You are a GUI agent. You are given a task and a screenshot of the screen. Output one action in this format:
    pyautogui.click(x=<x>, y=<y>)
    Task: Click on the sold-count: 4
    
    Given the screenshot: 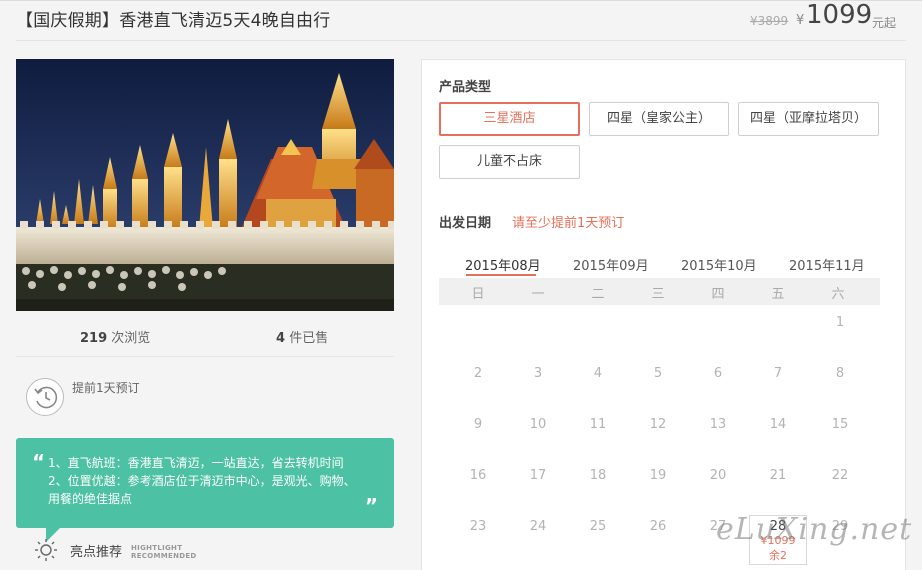 What is the action you would take?
    pyautogui.click(x=281, y=338)
    